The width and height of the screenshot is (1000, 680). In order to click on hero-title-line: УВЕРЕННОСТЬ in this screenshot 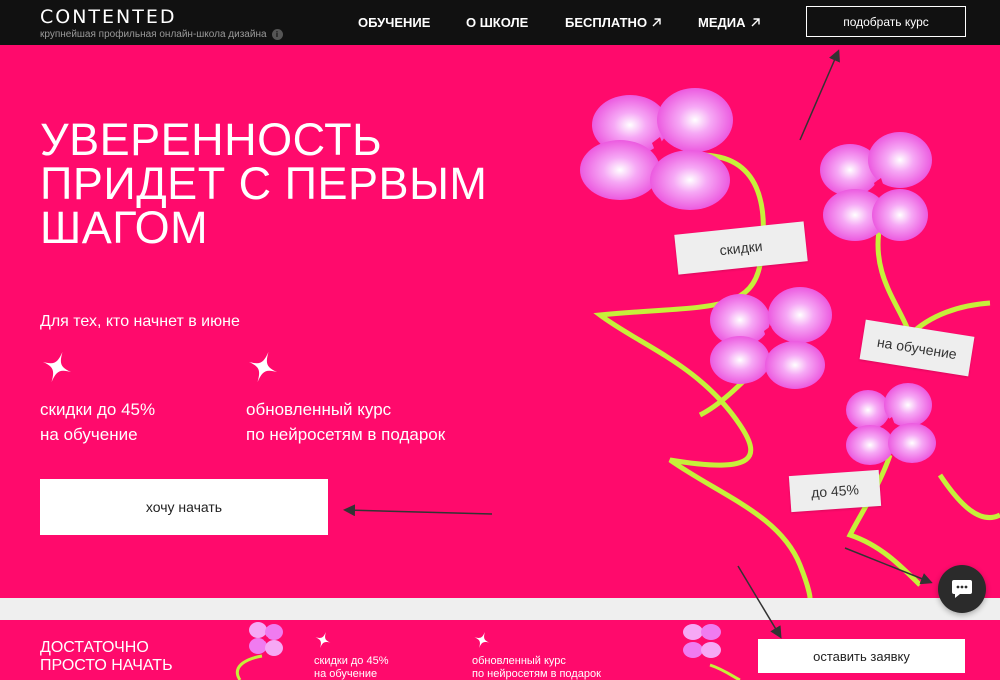, I will do `click(211, 139)`.